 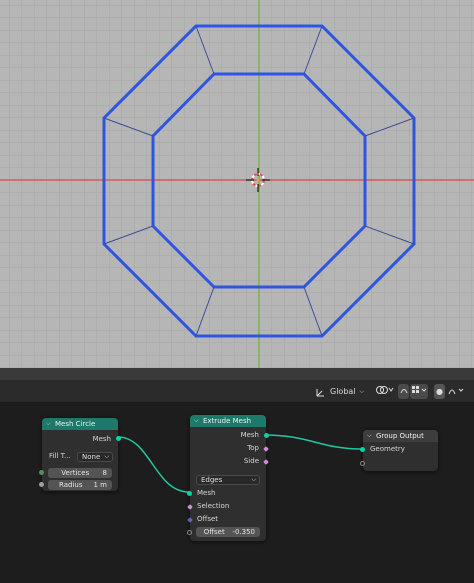 I want to click on output-top-label: Top, so click(x=253, y=448).